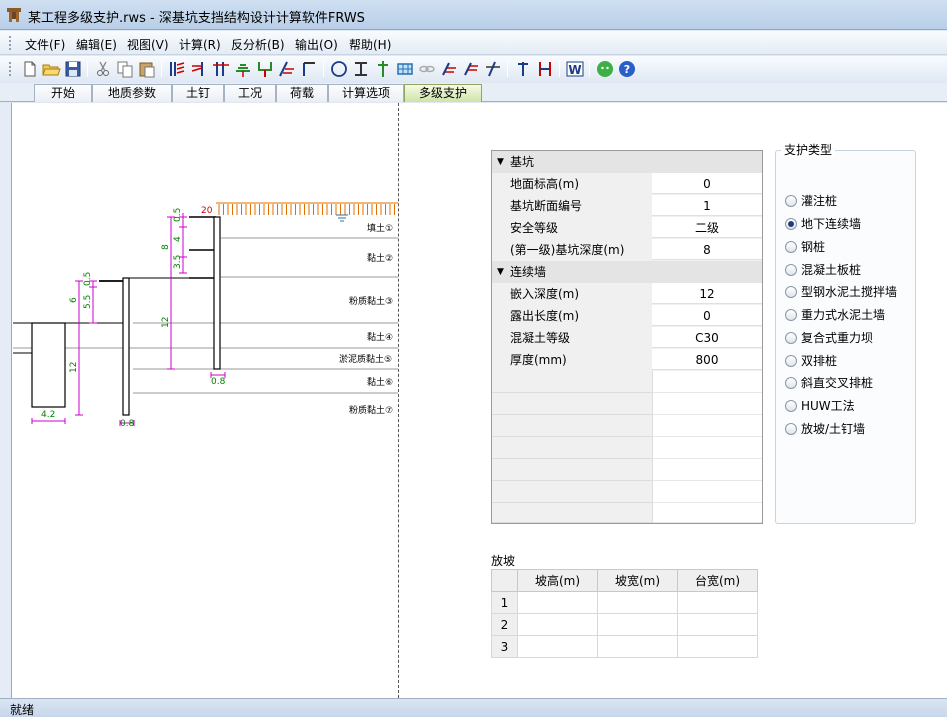  What do you see at coordinates (380, 228) in the screenshot?
I see `soil-layer-label: 填土①` at bounding box center [380, 228].